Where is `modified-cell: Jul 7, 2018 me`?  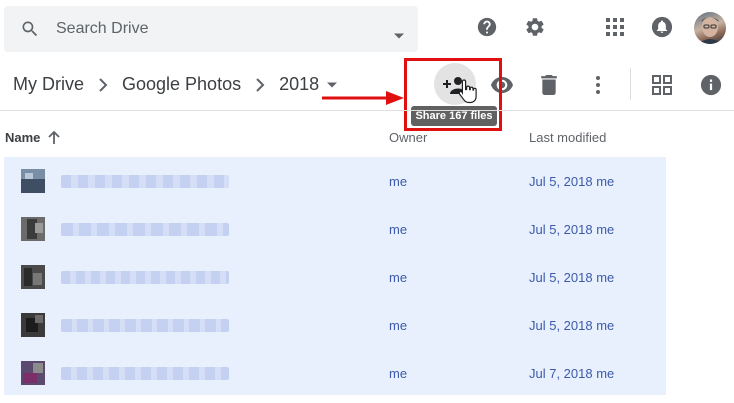
modified-cell: Jul 7, 2018 me is located at coordinates (572, 373).